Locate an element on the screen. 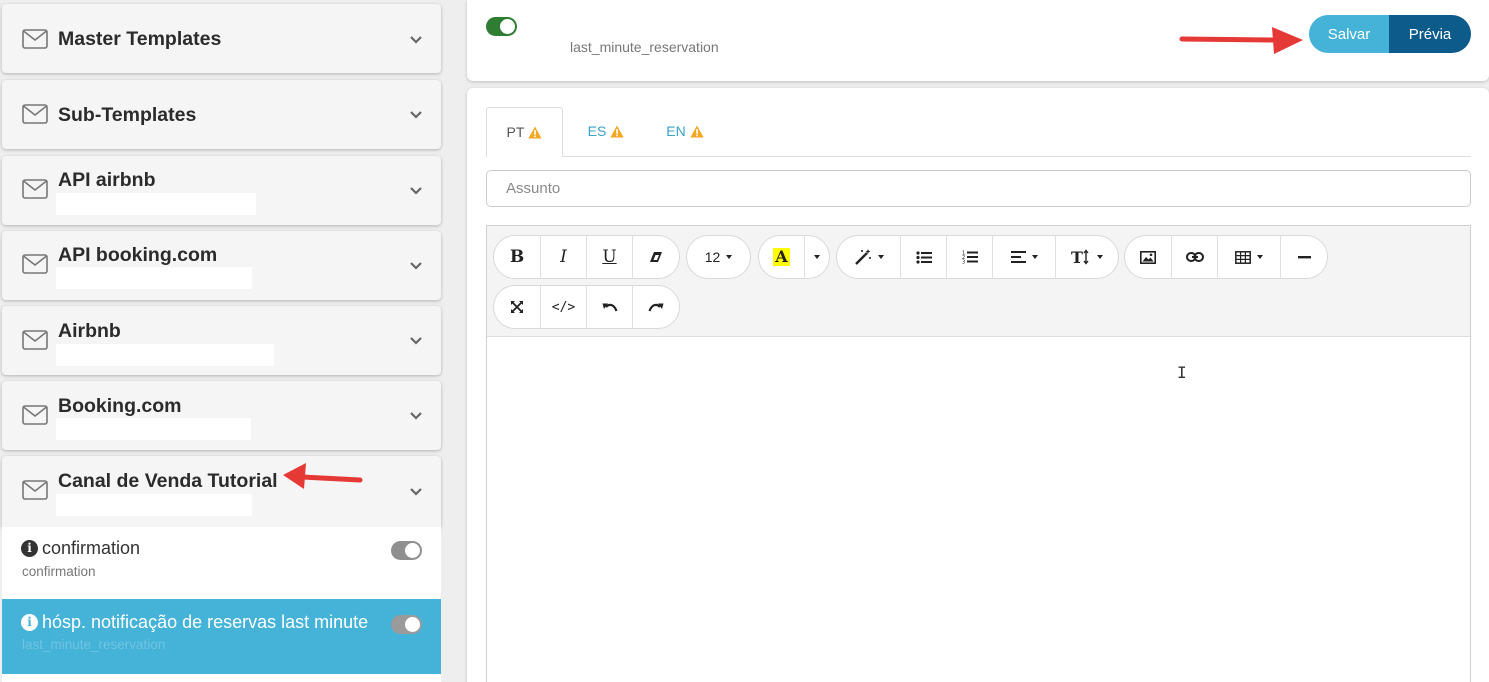 This screenshot has height=682, width=1489. annotation-arrow-left is located at coordinates (323, 476).